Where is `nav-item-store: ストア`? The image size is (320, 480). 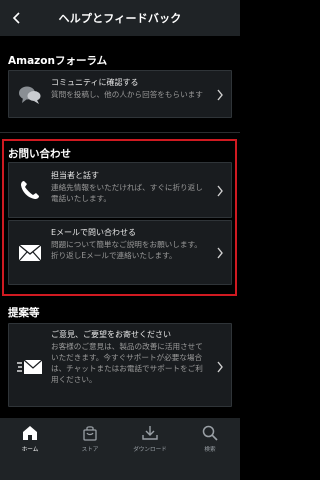
nav-item-store: ストア is located at coordinates (90, 449).